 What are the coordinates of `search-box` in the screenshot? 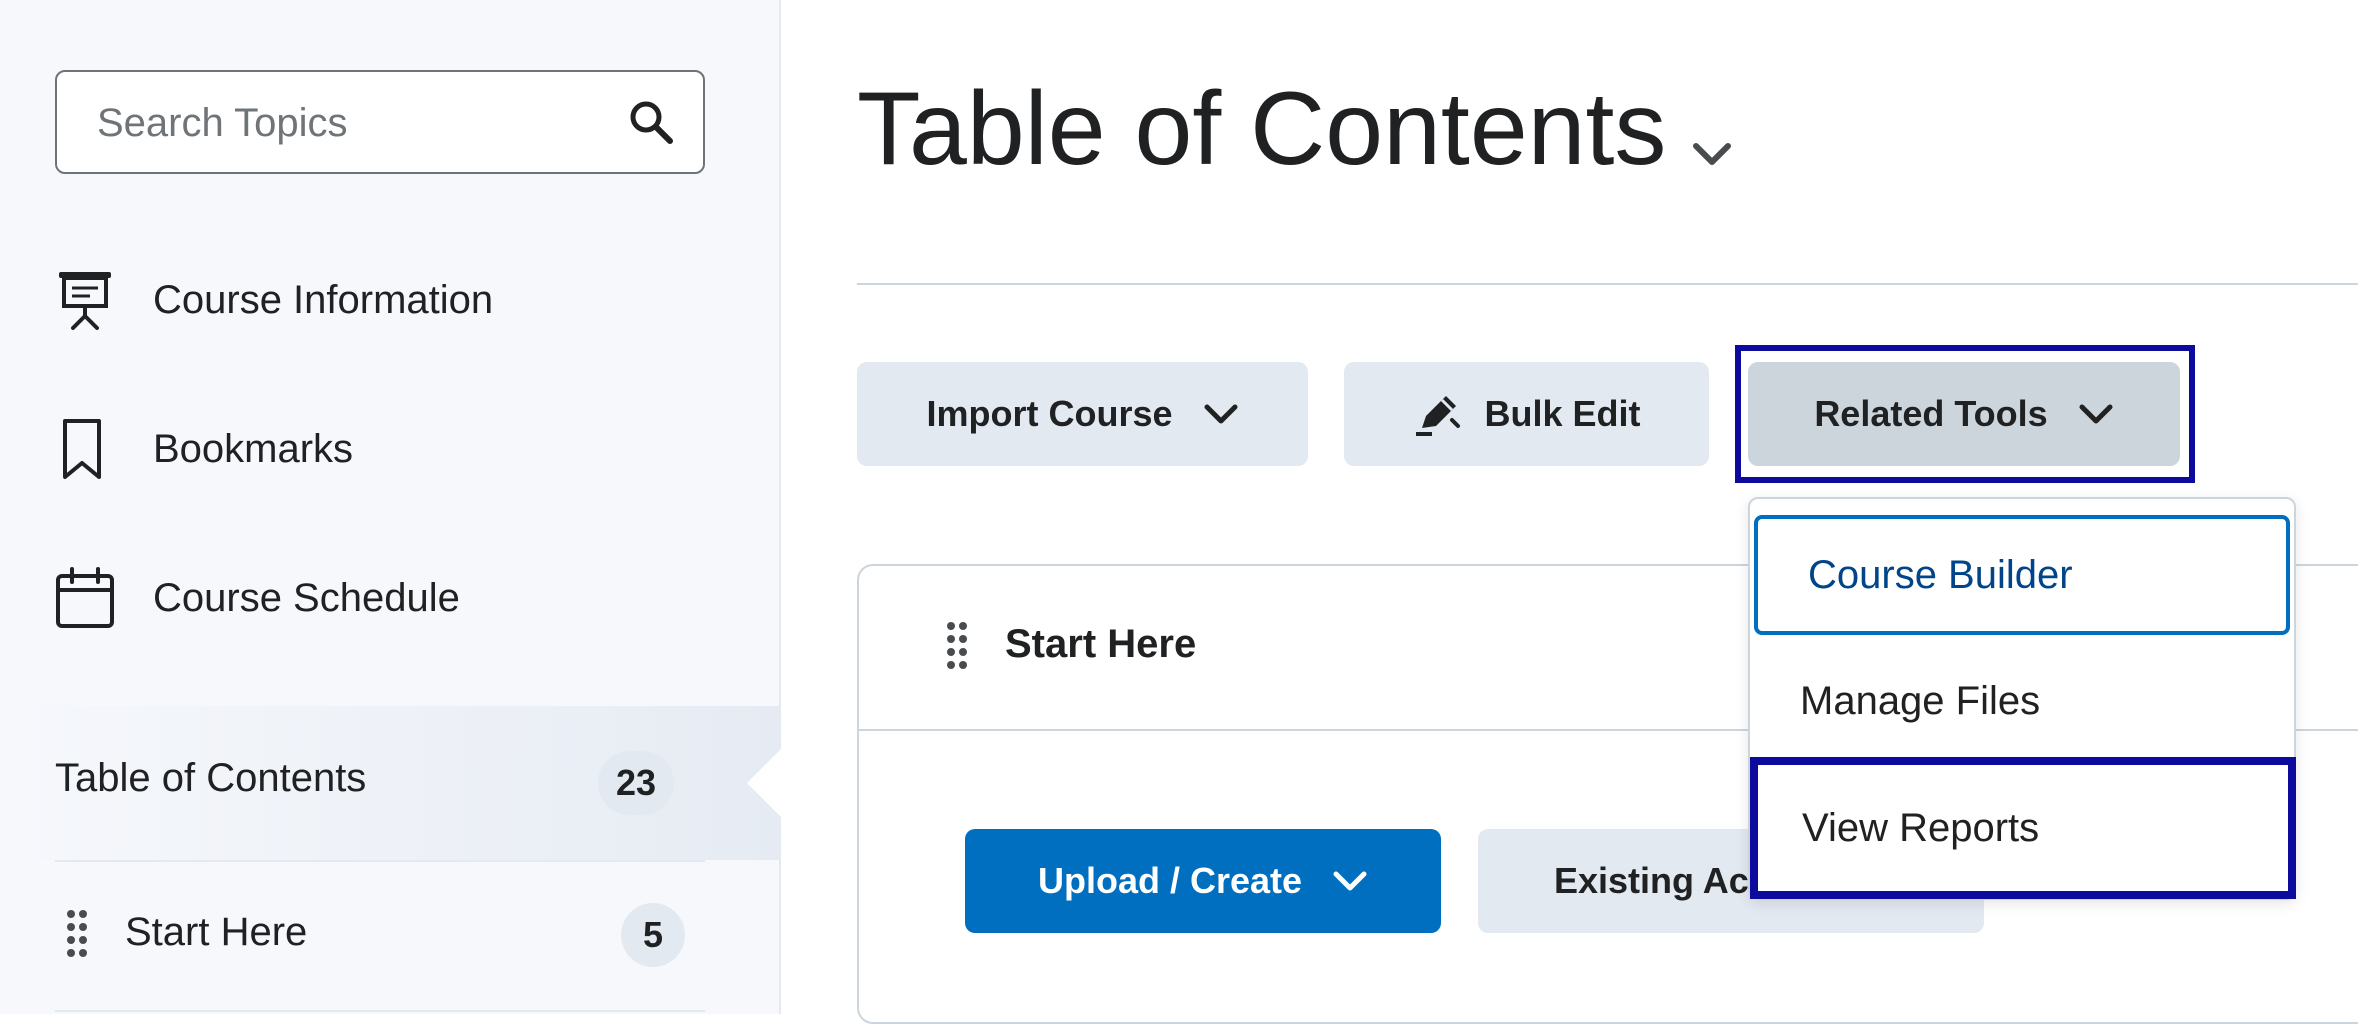 It's located at (380, 122).